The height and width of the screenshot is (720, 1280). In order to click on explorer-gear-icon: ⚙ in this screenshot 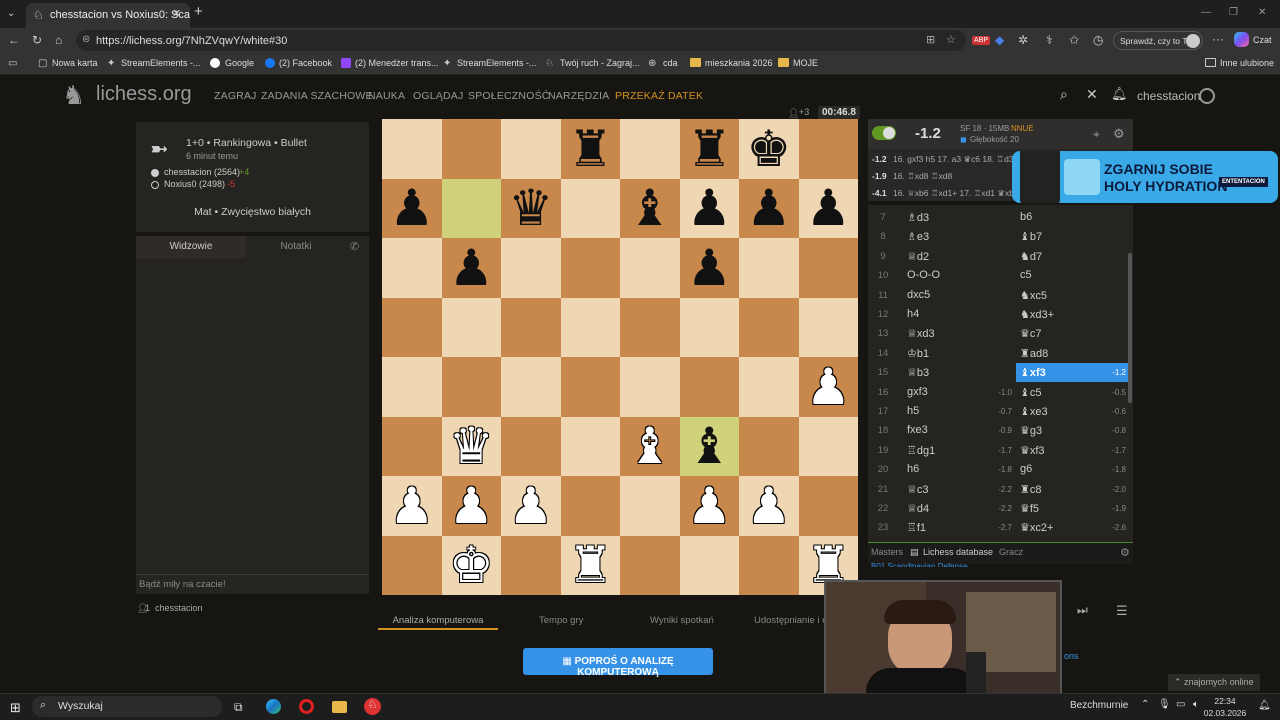, I will do `click(1125, 552)`.